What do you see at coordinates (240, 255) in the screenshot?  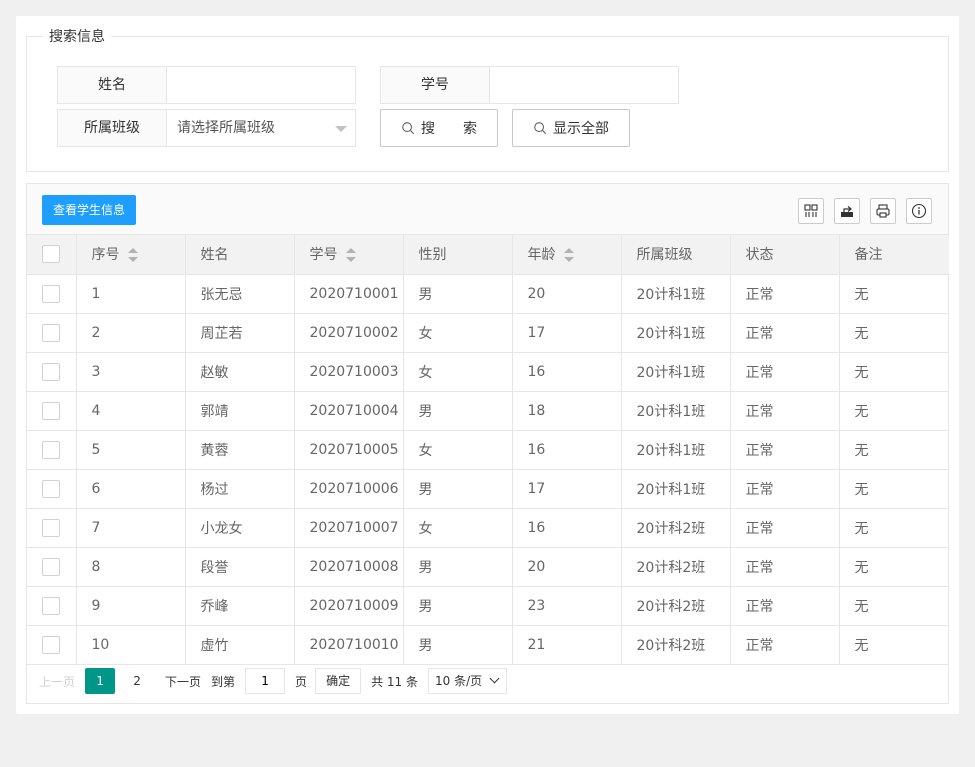 I see `header-name: 姓名` at bounding box center [240, 255].